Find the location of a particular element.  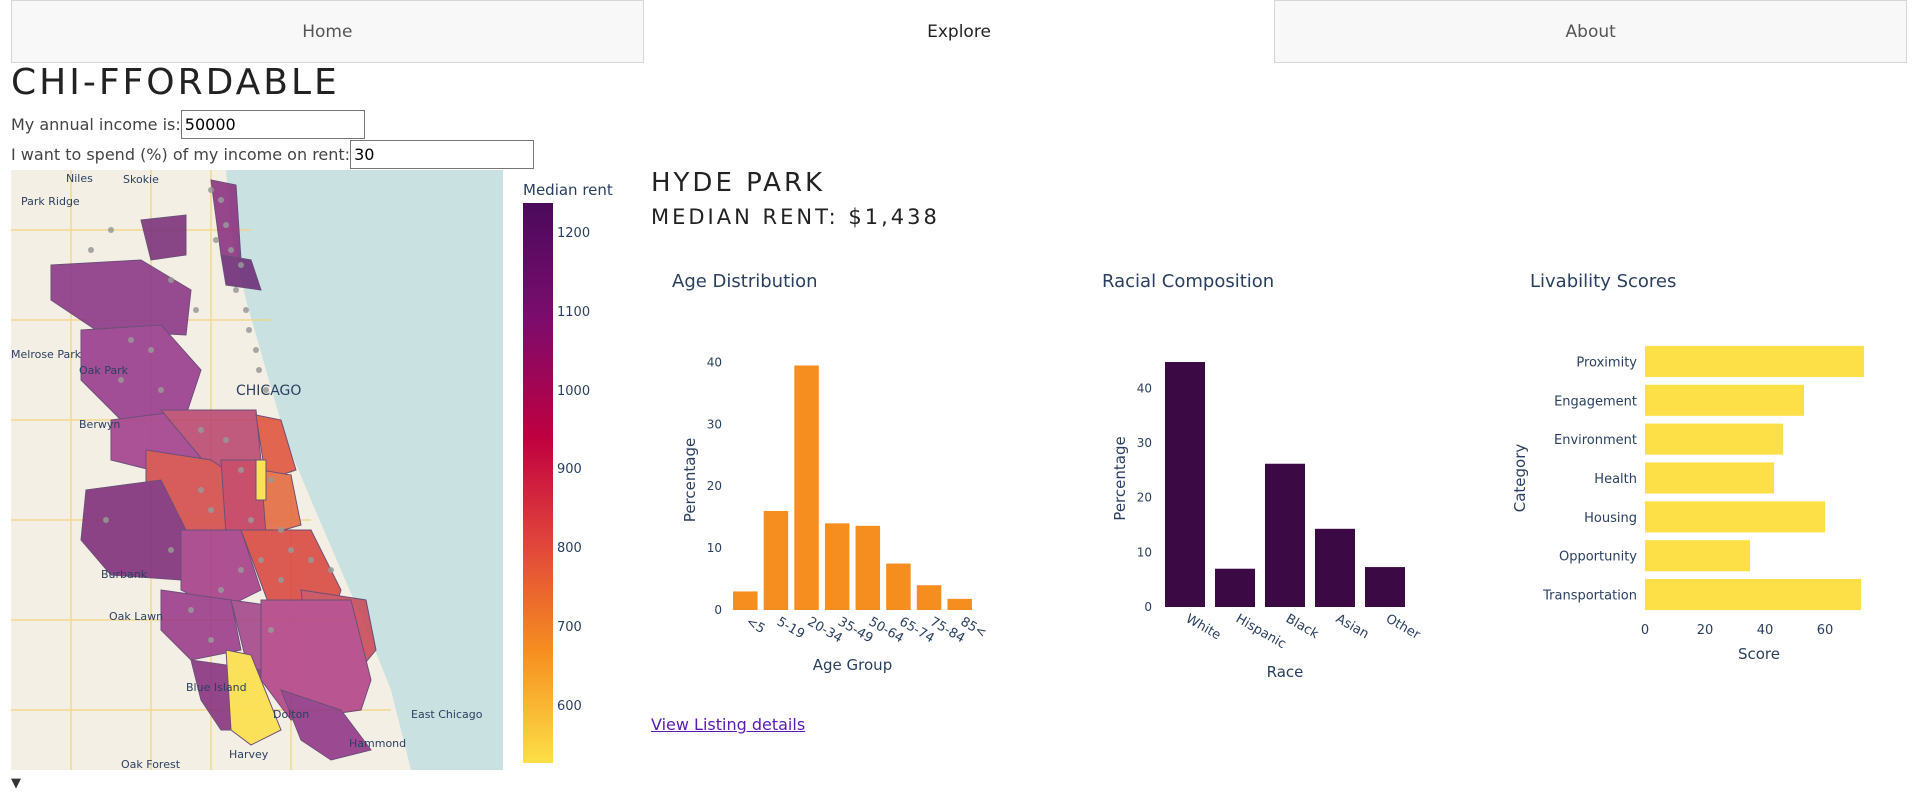

x-tick-label: 20-34 is located at coordinates (825, 630).